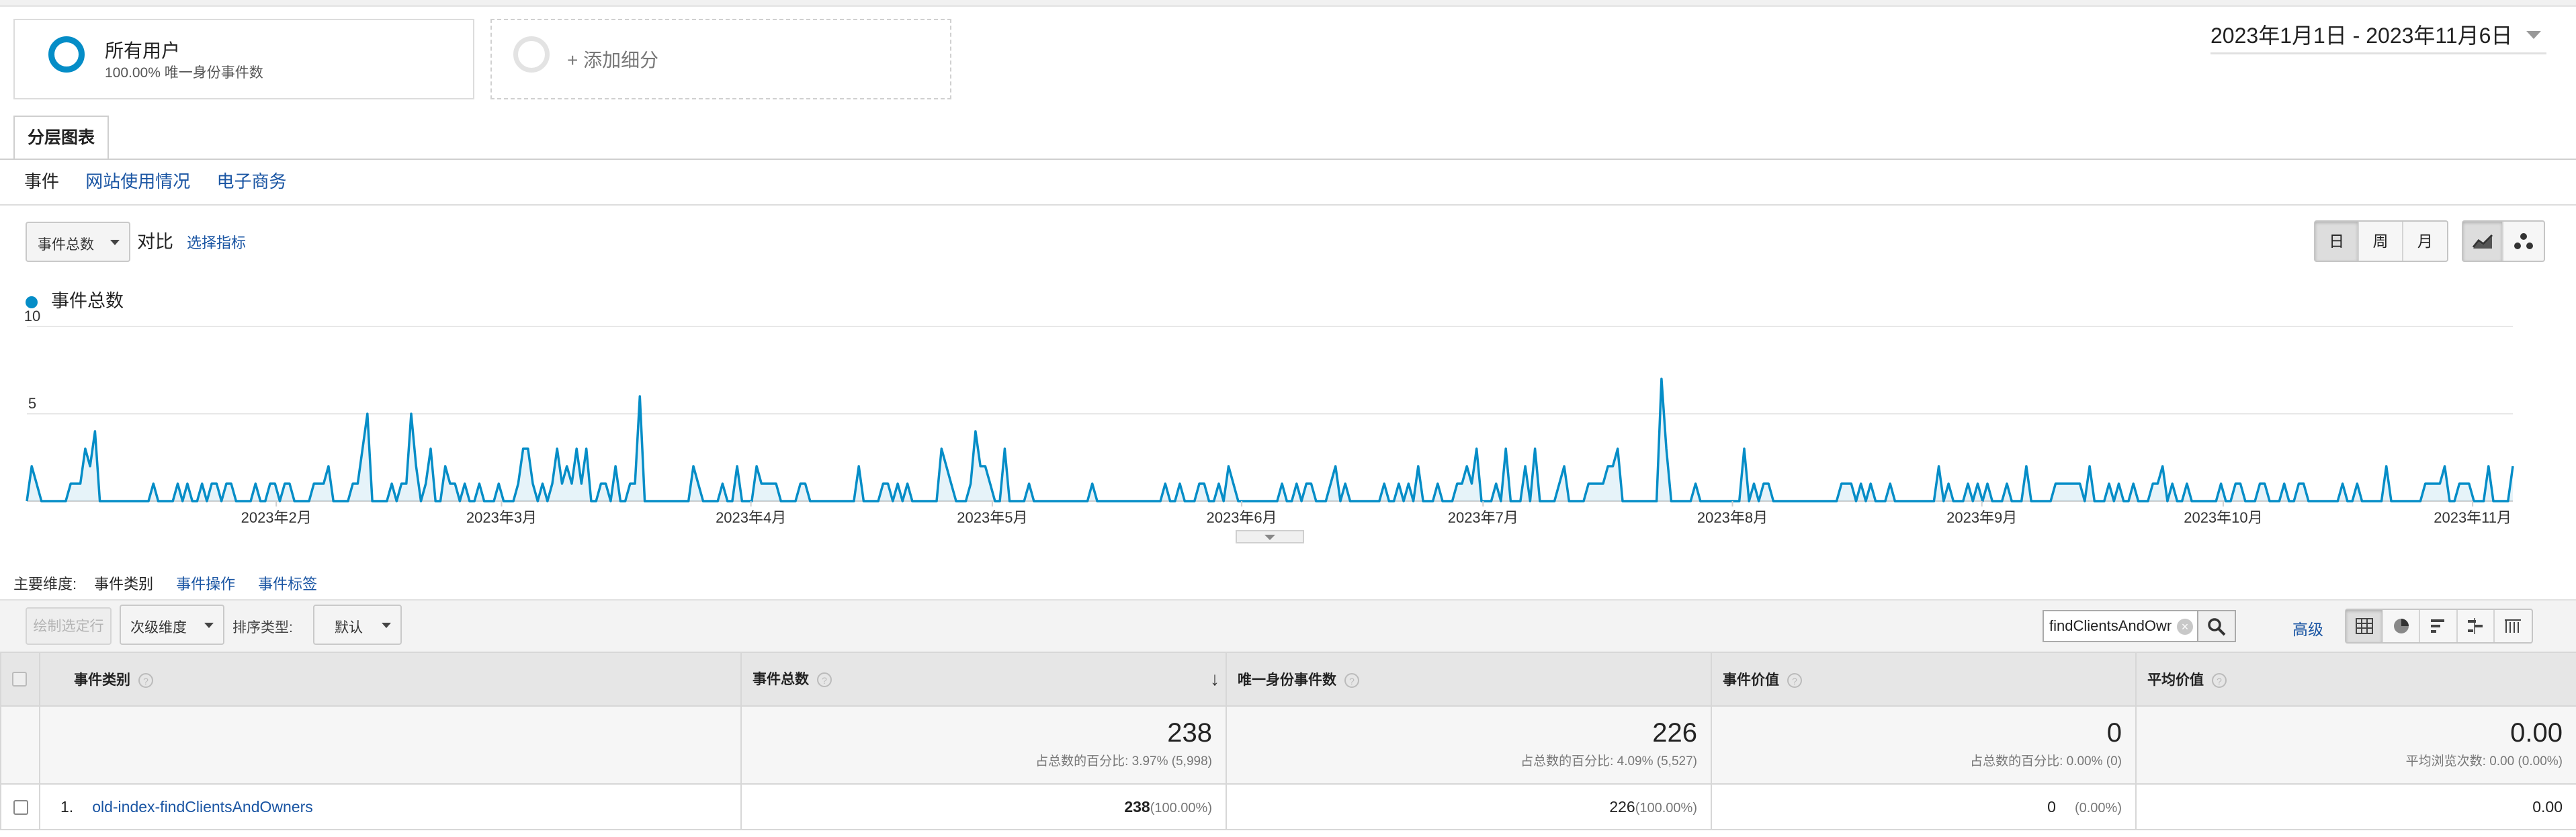 The height and width of the screenshot is (837, 2576). Describe the element at coordinates (983, 745) in the screenshot. I see `total-events-summary: 238 占总数的百分比: 3.97% (5,998)` at that location.